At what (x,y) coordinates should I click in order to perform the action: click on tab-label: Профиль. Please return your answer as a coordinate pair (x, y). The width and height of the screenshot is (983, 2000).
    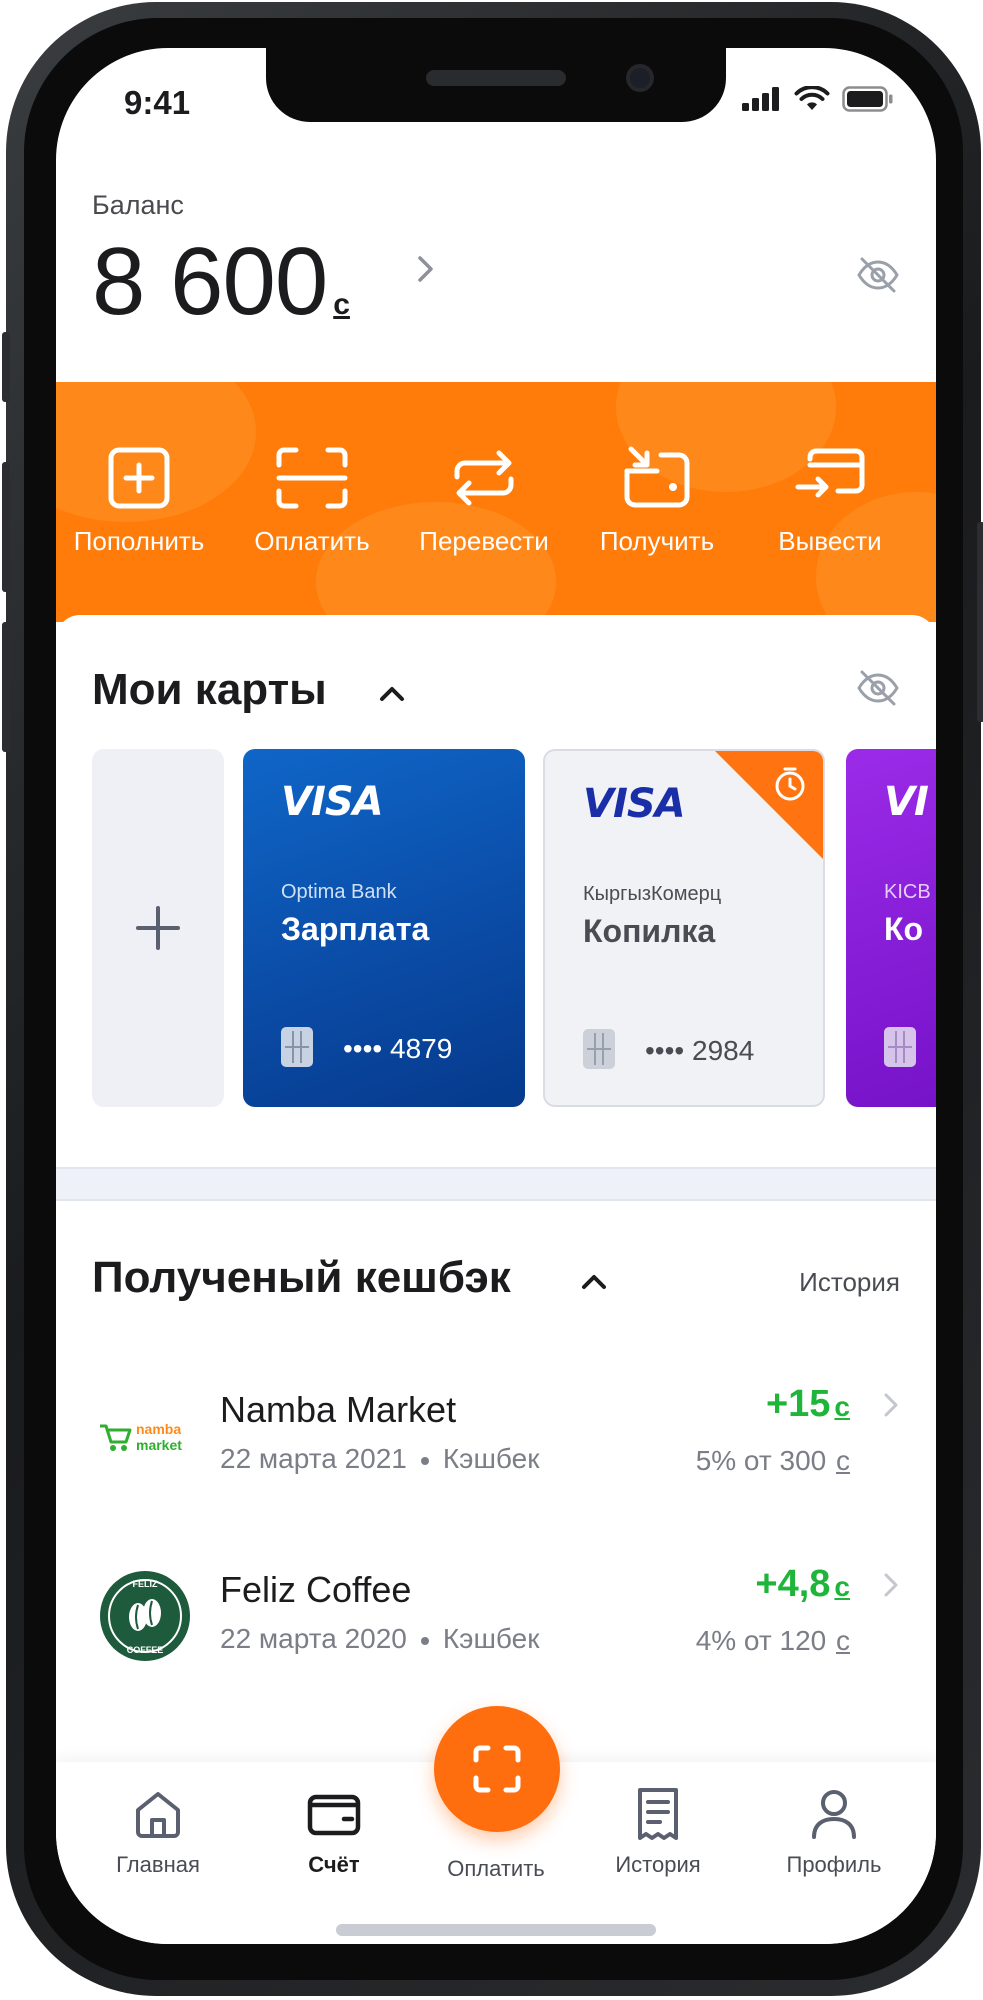
    Looking at the image, I should click on (834, 1864).